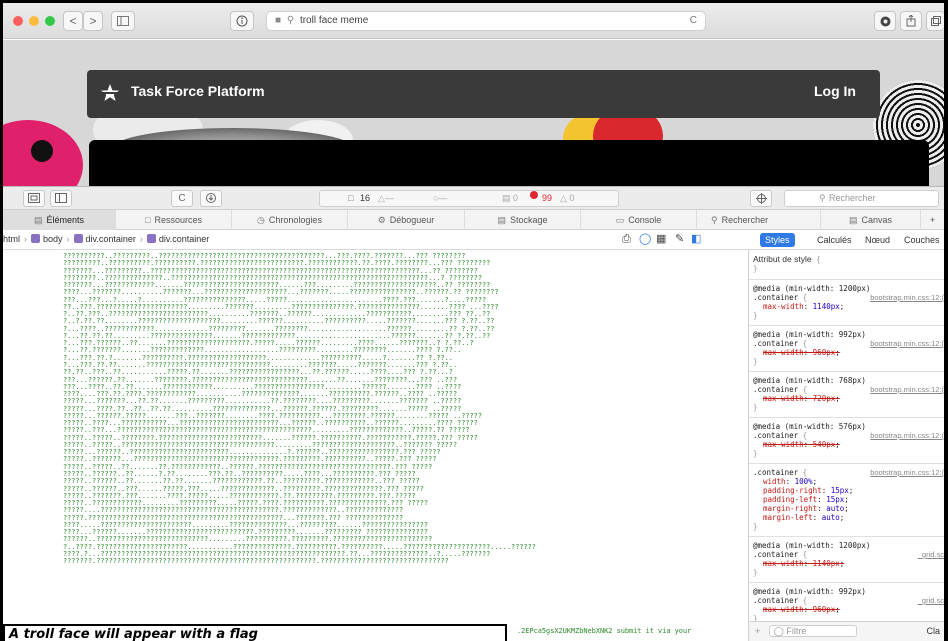  Describe the element at coordinates (626, 239) in the screenshot. I see `print-icon: ⎙` at that location.